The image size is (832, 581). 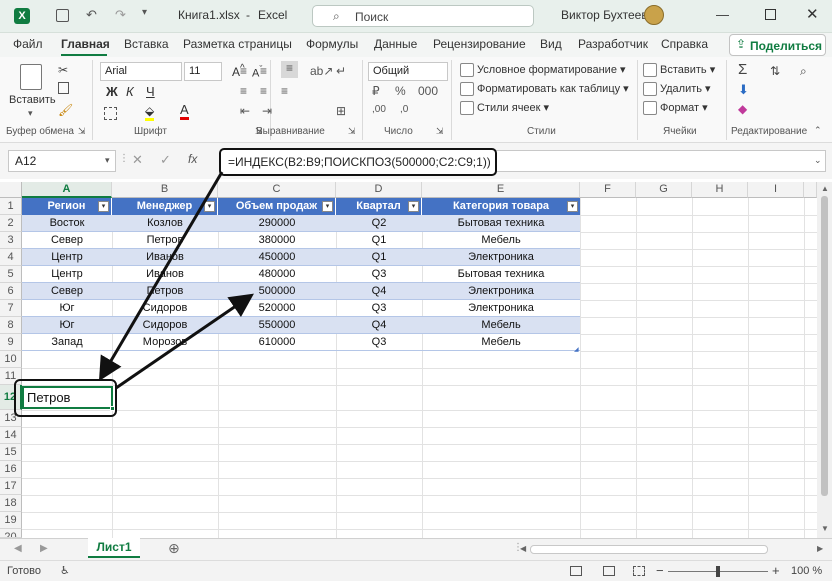 What do you see at coordinates (31, 77) in the screenshot?
I see `paste-icon` at bounding box center [31, 77].